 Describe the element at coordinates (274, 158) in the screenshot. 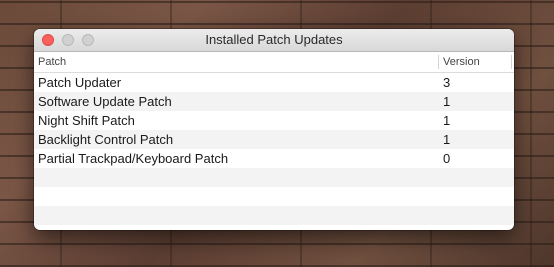

I see `table-row: Partial Trackpad/Keyboard Patch 0` at that location.